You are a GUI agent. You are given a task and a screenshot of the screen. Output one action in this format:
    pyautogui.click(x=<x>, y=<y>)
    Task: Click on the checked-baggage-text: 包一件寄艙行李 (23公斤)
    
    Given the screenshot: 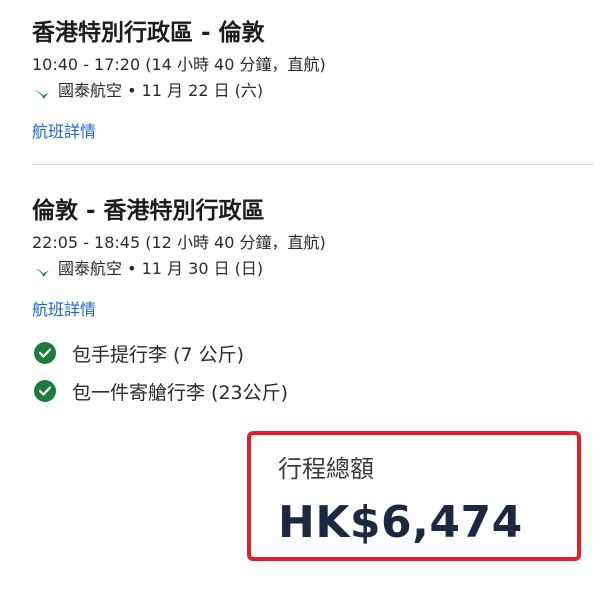 What is the action you would take?
    pyautogui.click(x=180, y=392)
    